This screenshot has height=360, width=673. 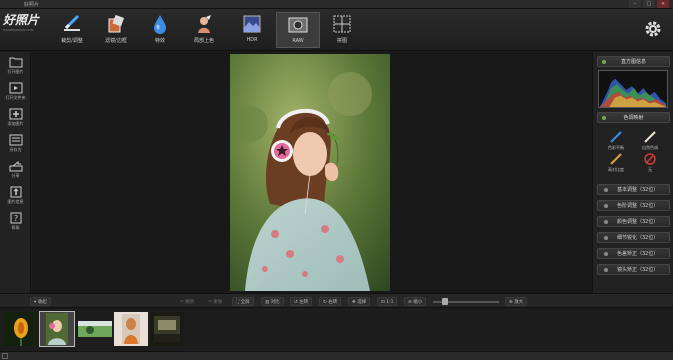 I want to click on status-bar, so click(x=336, y=355).